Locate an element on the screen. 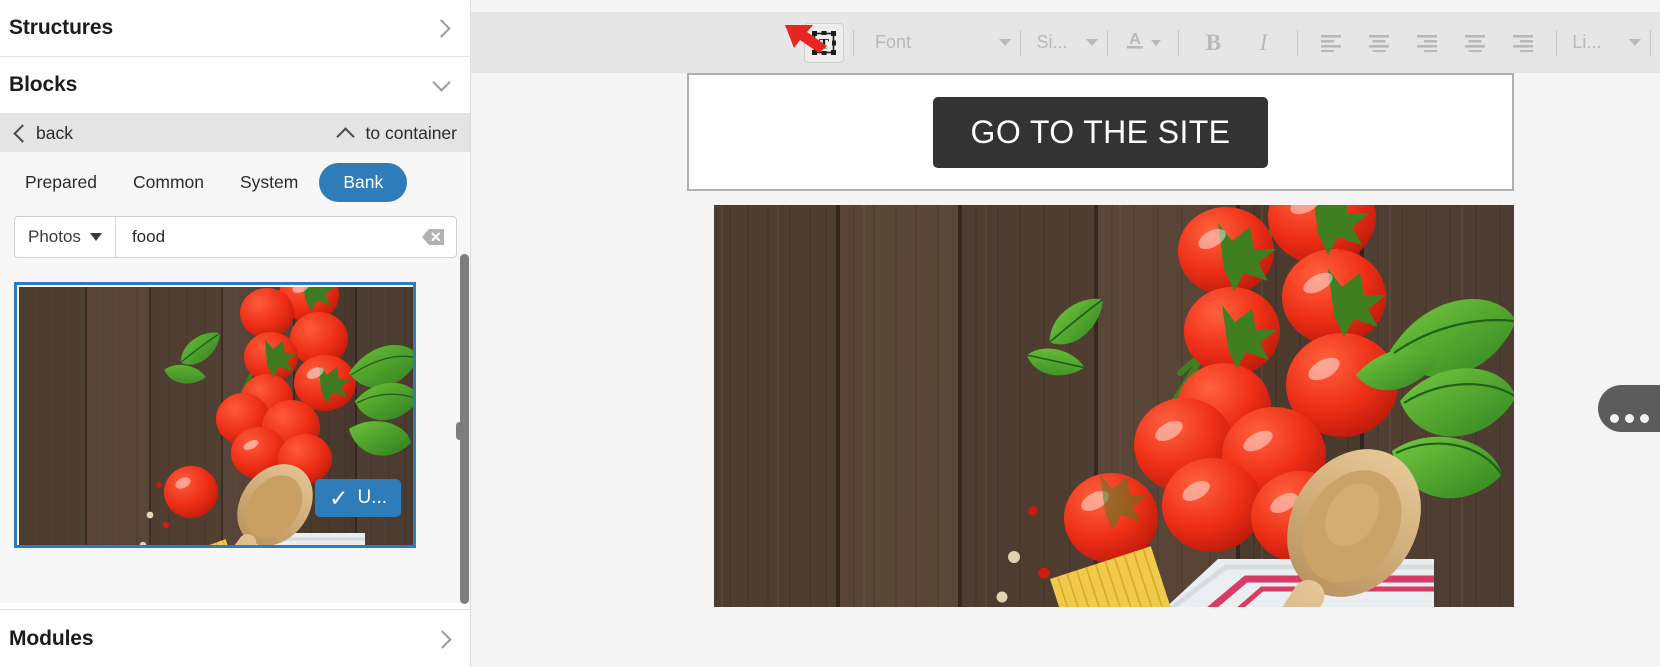  align-justify-button is located at coordinates (1475, 43).